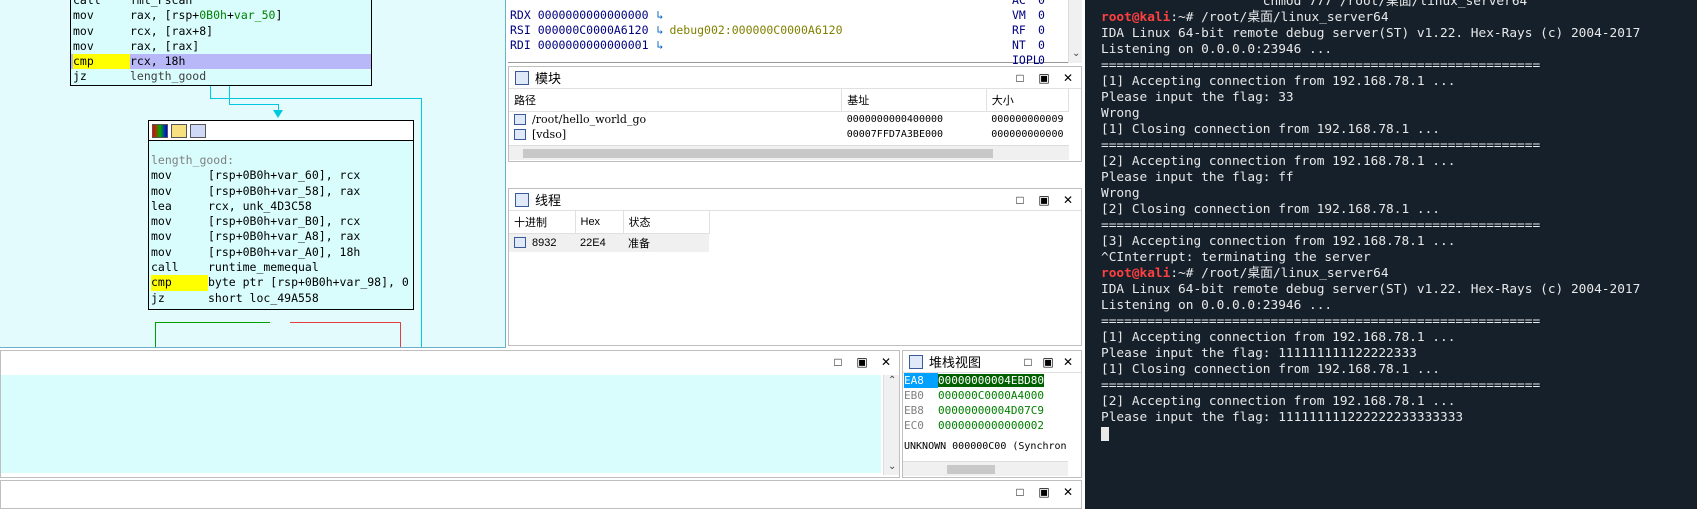 The width and height of the screenshot is (1697, 509). I want to click on stack-row: EC0 0000000000000002, so click(984, 425).